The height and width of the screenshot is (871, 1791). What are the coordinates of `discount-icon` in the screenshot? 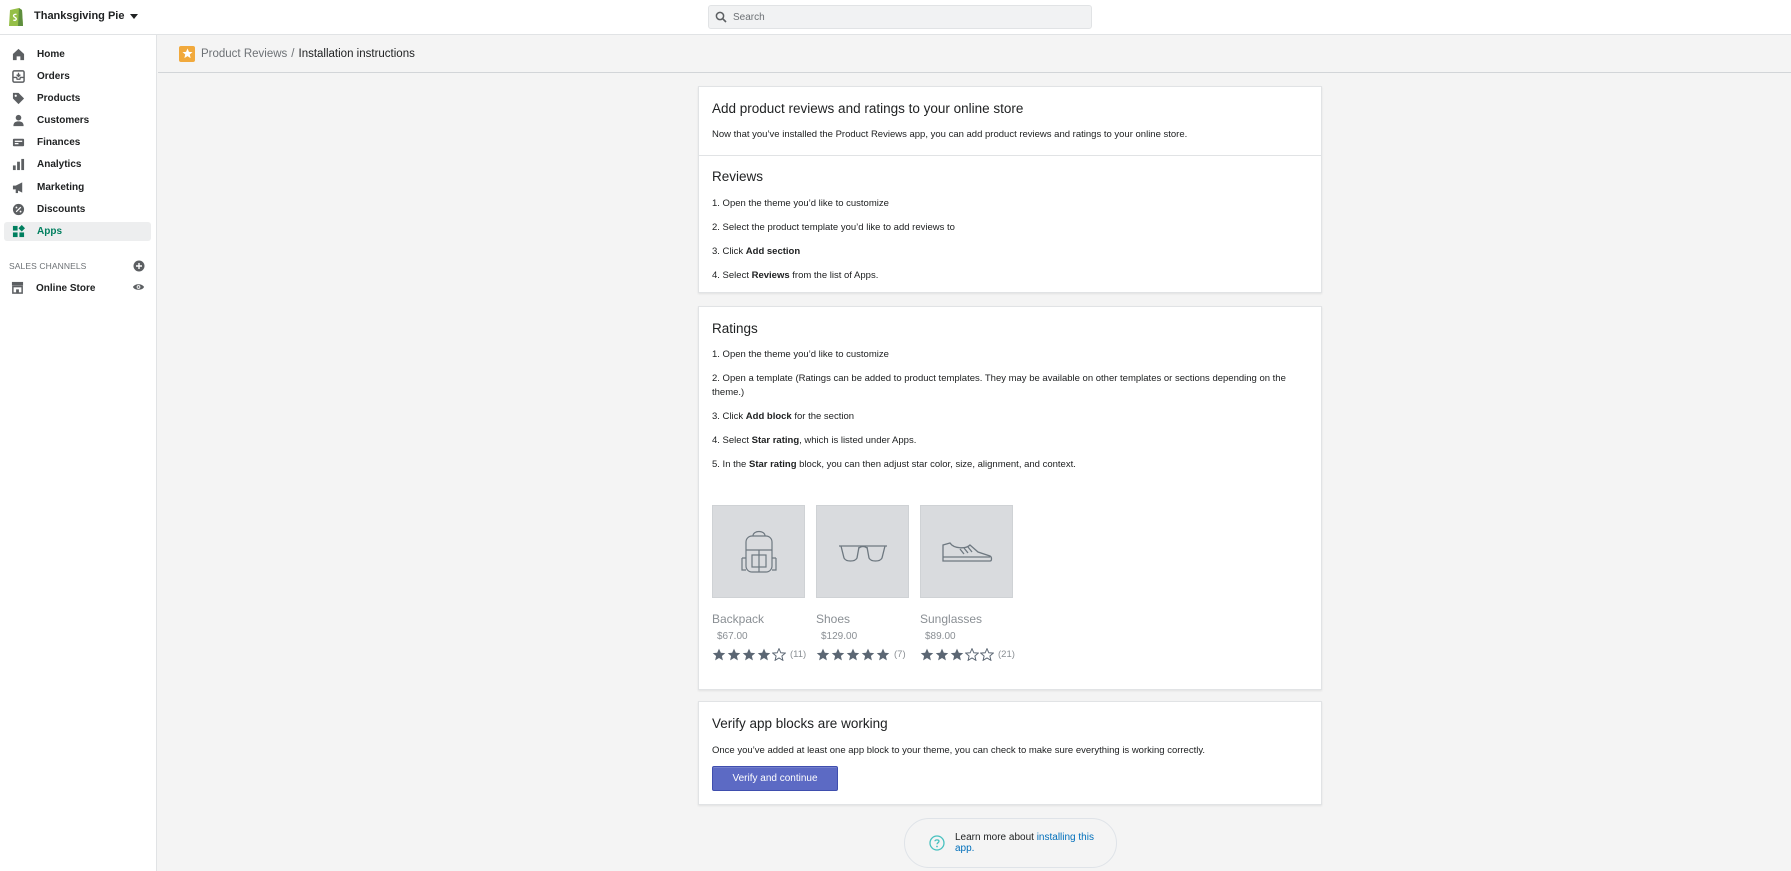 It's located at (18, 209).